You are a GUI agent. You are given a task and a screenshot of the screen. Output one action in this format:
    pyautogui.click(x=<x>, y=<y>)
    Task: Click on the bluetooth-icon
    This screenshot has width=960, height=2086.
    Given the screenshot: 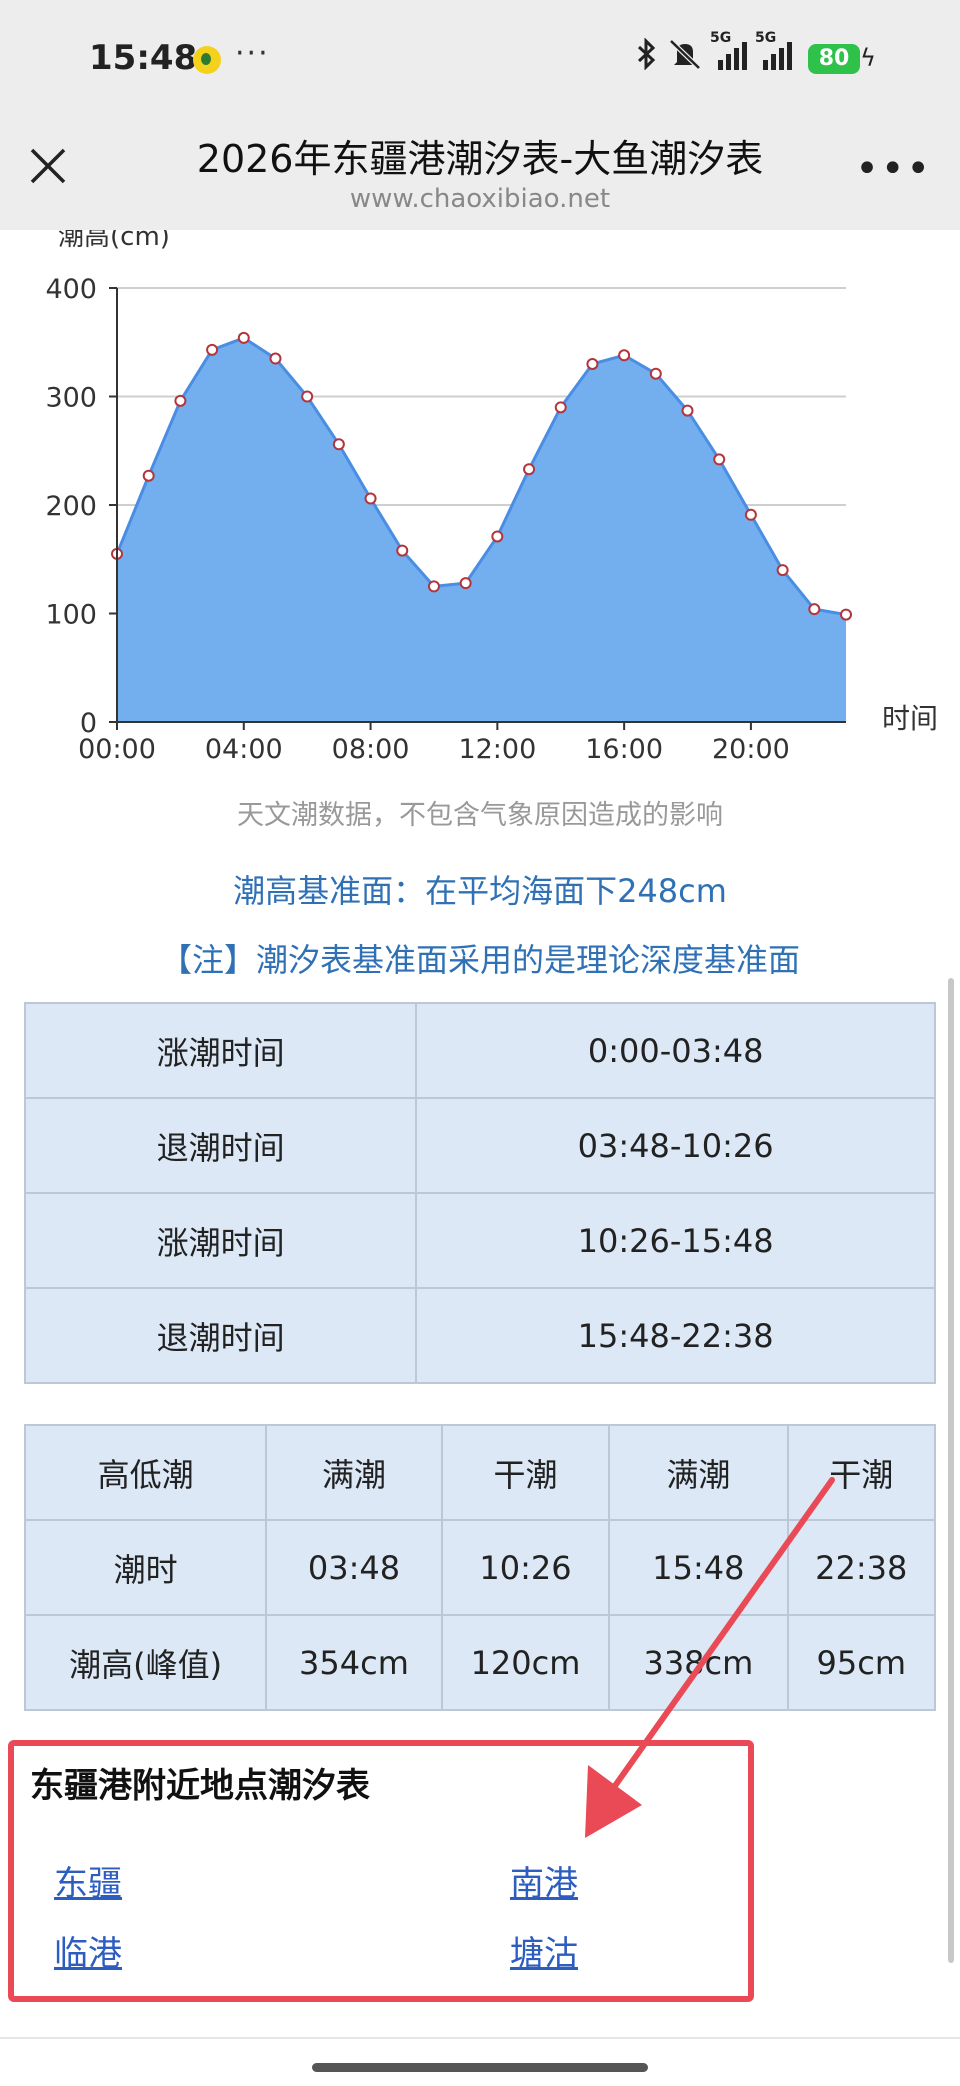 What is the action you would take?
    pyautogui.click(x=646, y=54)
    